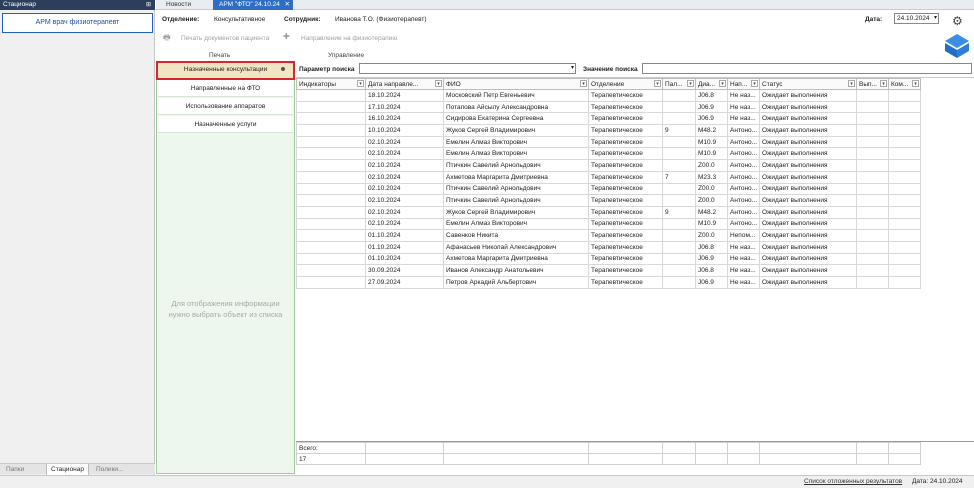 This screenshot has width=974, height=488. What do you see at coordinates (225, 106) in the screenshot?
I see `nav-item-device-usage: Использование аппаратов` at bounding box center [225, 106].